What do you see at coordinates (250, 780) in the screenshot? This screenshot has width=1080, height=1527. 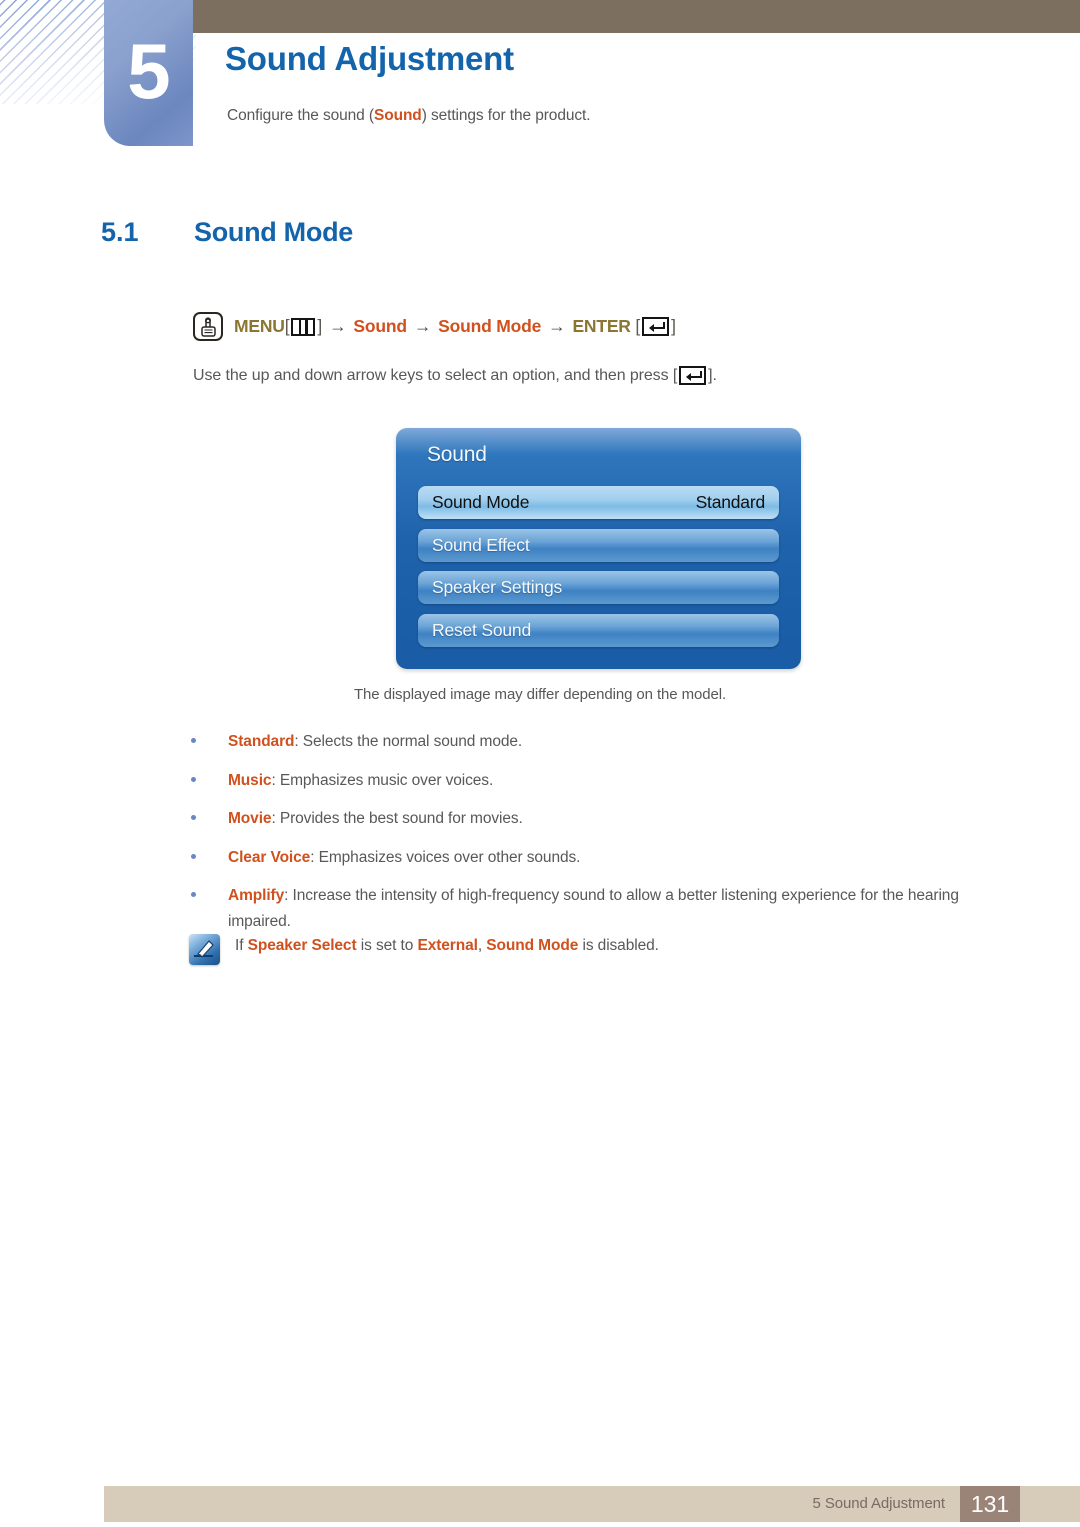 I see `bullet-term: Music` at bounding box center [250, 780].